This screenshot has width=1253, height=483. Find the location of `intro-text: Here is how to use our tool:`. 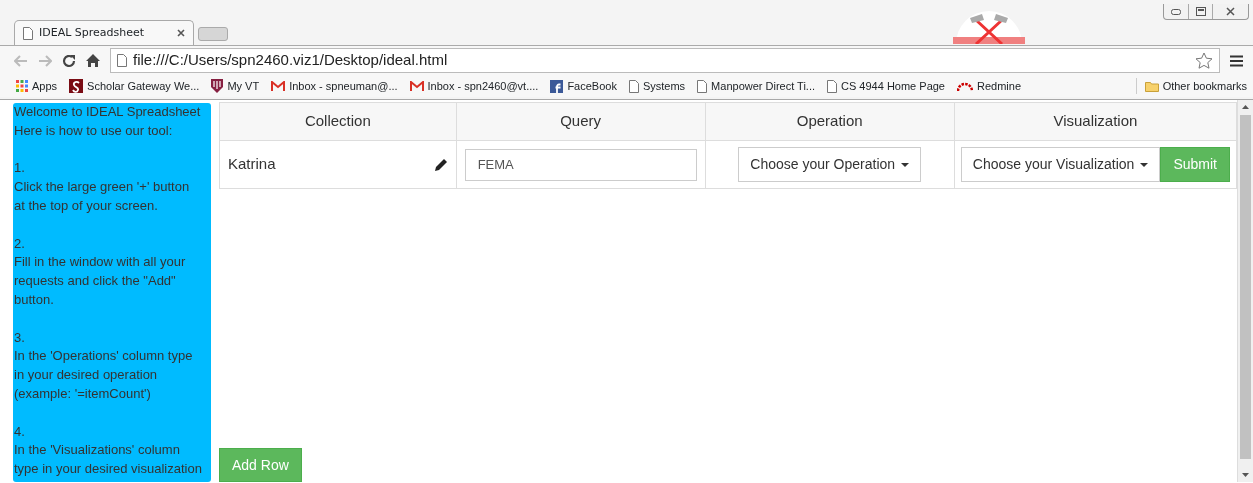

intro-text: Here is how to use our tool: is located at coordinates (94, 130).